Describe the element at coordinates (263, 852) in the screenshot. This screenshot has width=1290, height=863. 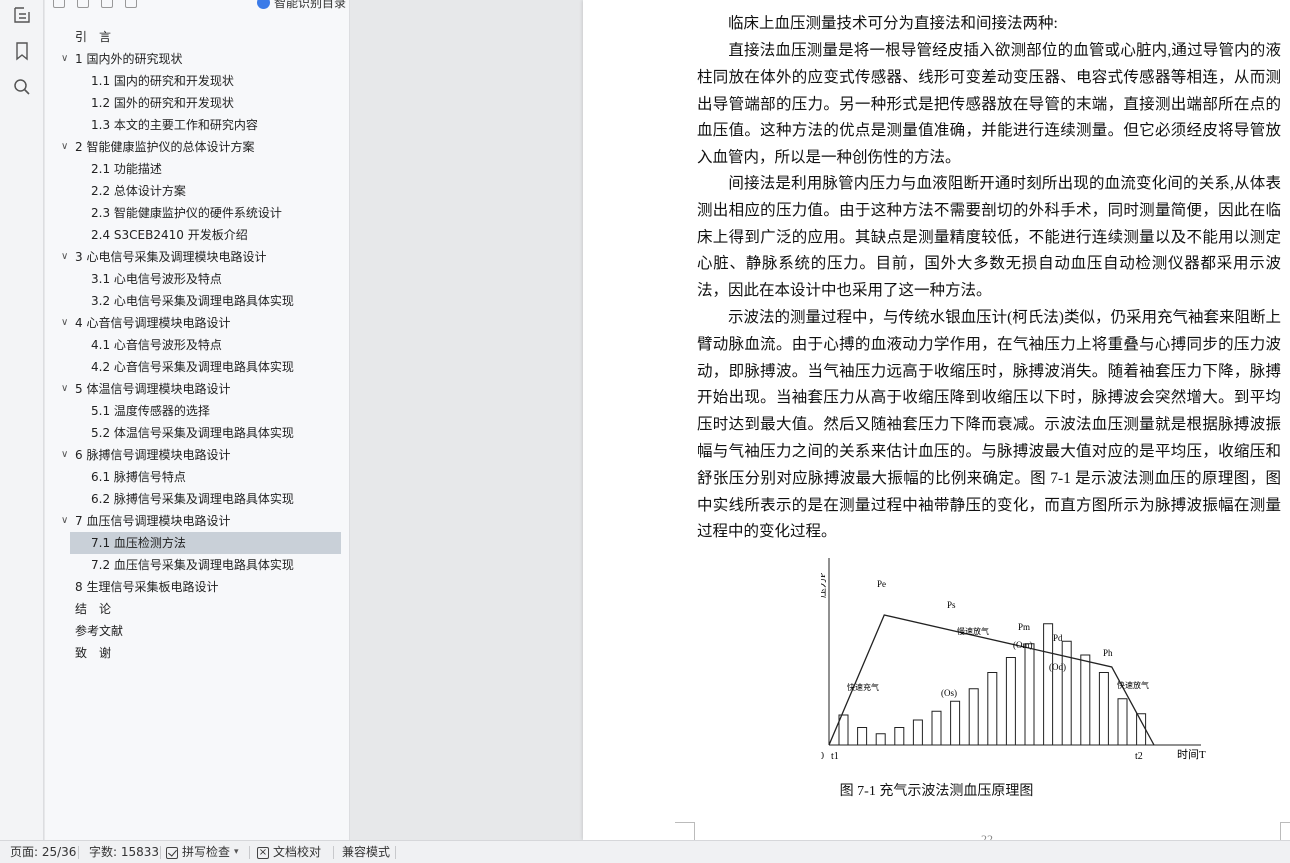
I see `proof-icon: ×` at that location.